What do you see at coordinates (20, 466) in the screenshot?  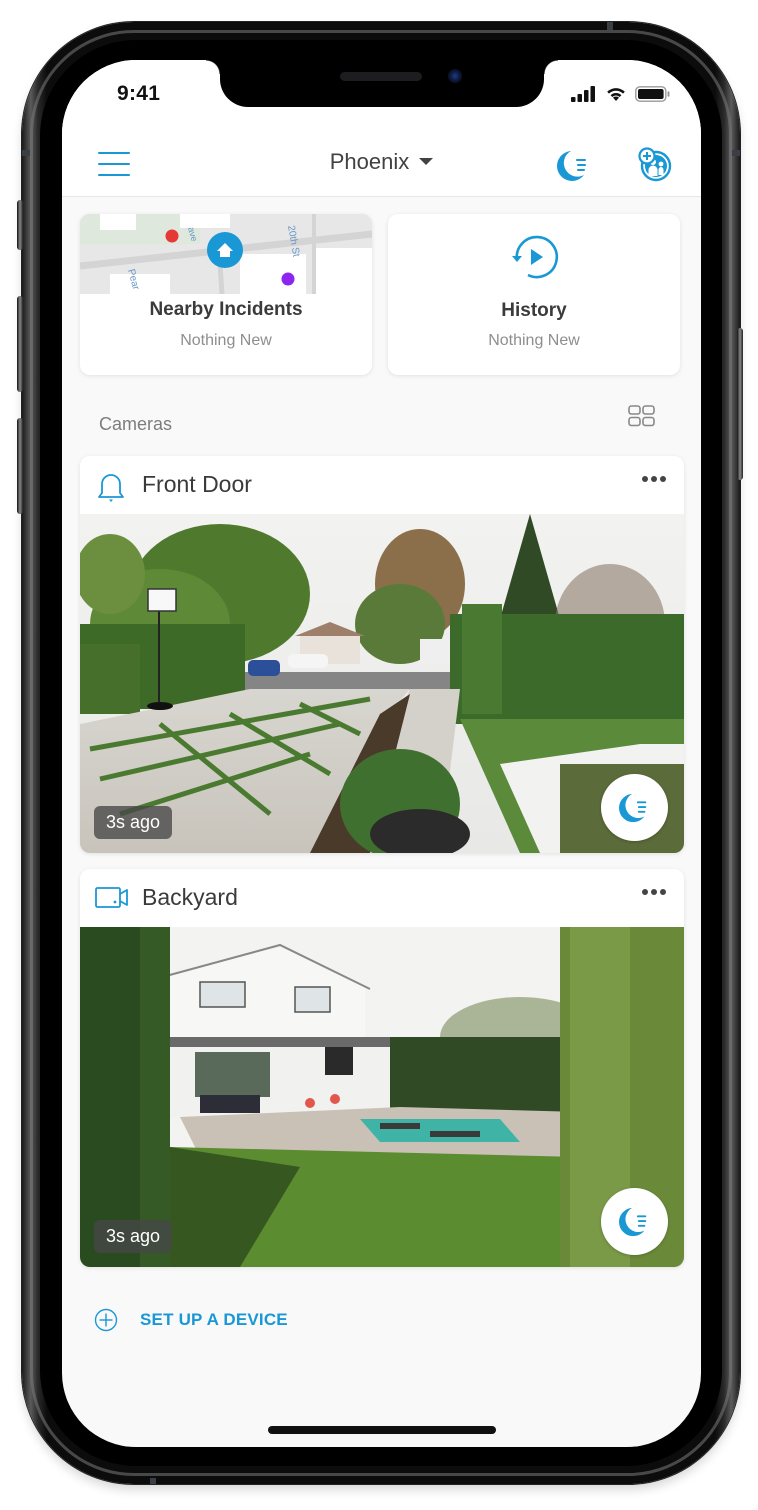 I see `volume-down-button` at bounding box center [20, 466].